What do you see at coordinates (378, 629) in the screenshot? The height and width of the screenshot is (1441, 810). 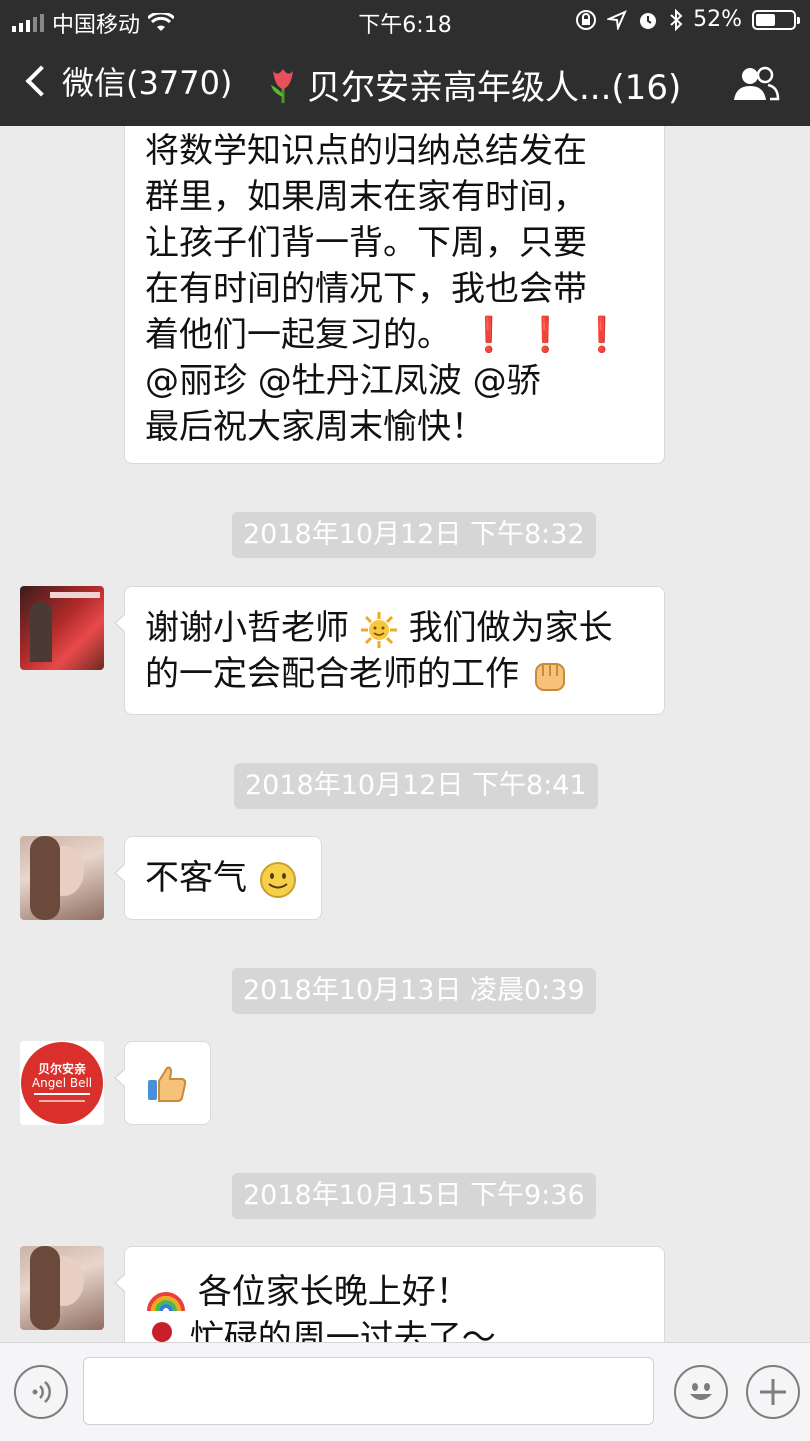 I see `sun-emoji-icon` at bounding box center [378, 629].